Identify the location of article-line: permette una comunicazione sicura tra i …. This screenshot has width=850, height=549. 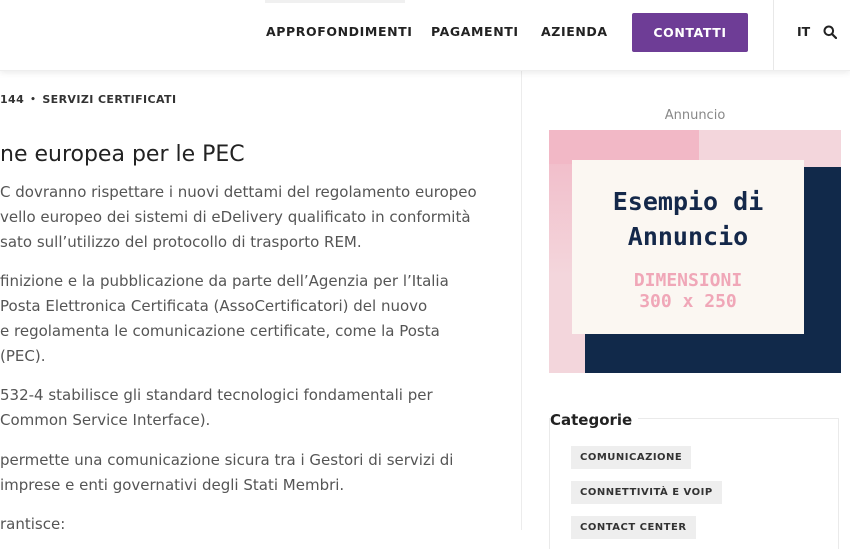
(227, 460).